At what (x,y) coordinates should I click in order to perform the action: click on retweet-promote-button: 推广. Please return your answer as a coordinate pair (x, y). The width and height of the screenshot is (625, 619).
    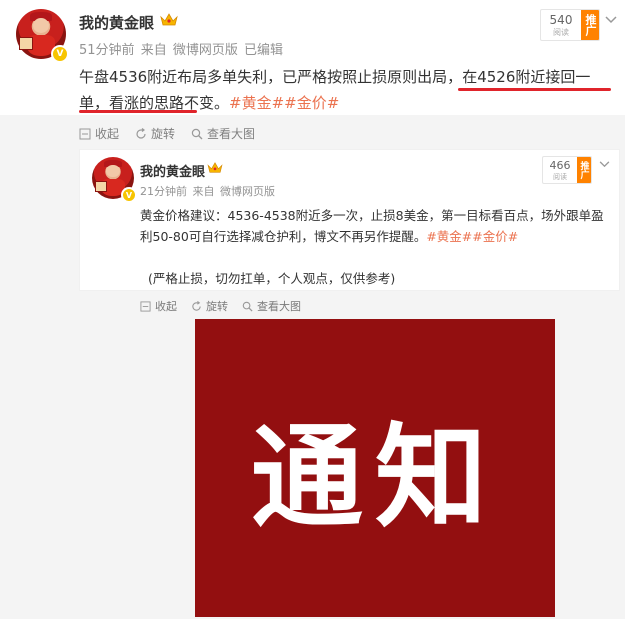
    Looking at the image, I should click on (584, 170).